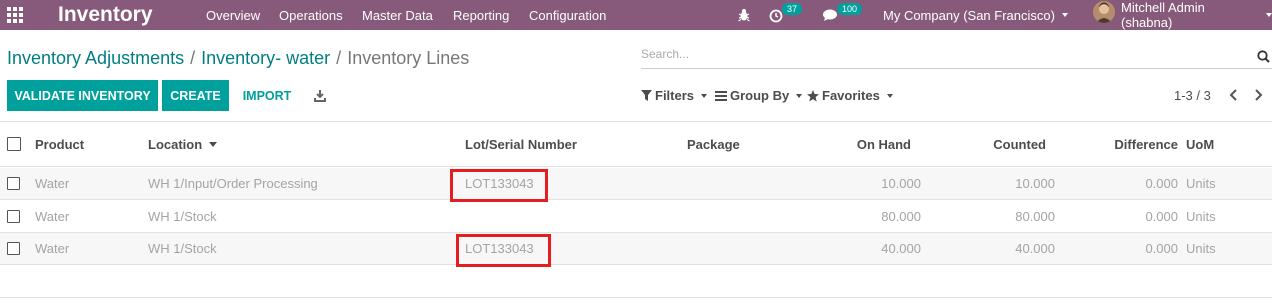 The height and width of the screenshot is (308, 1272). I want to click on apps-menu-icon, so click(16, 15).